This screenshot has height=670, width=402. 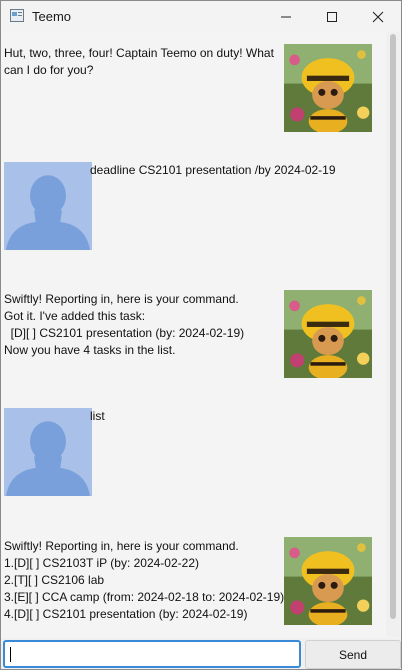 I want to click on title-bar: Teemo, so click(x=201, y=16).